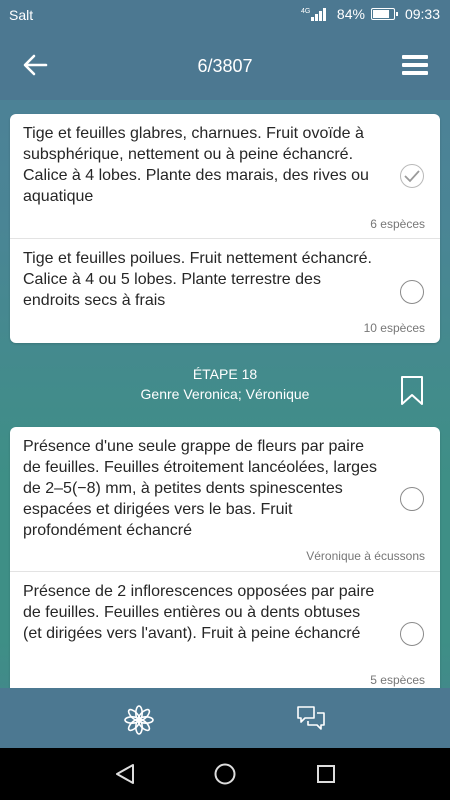 The height and width of the screenshot is (800, 450). I want to click on status-icons: 4G 84% 09:33, so click(370, 14).